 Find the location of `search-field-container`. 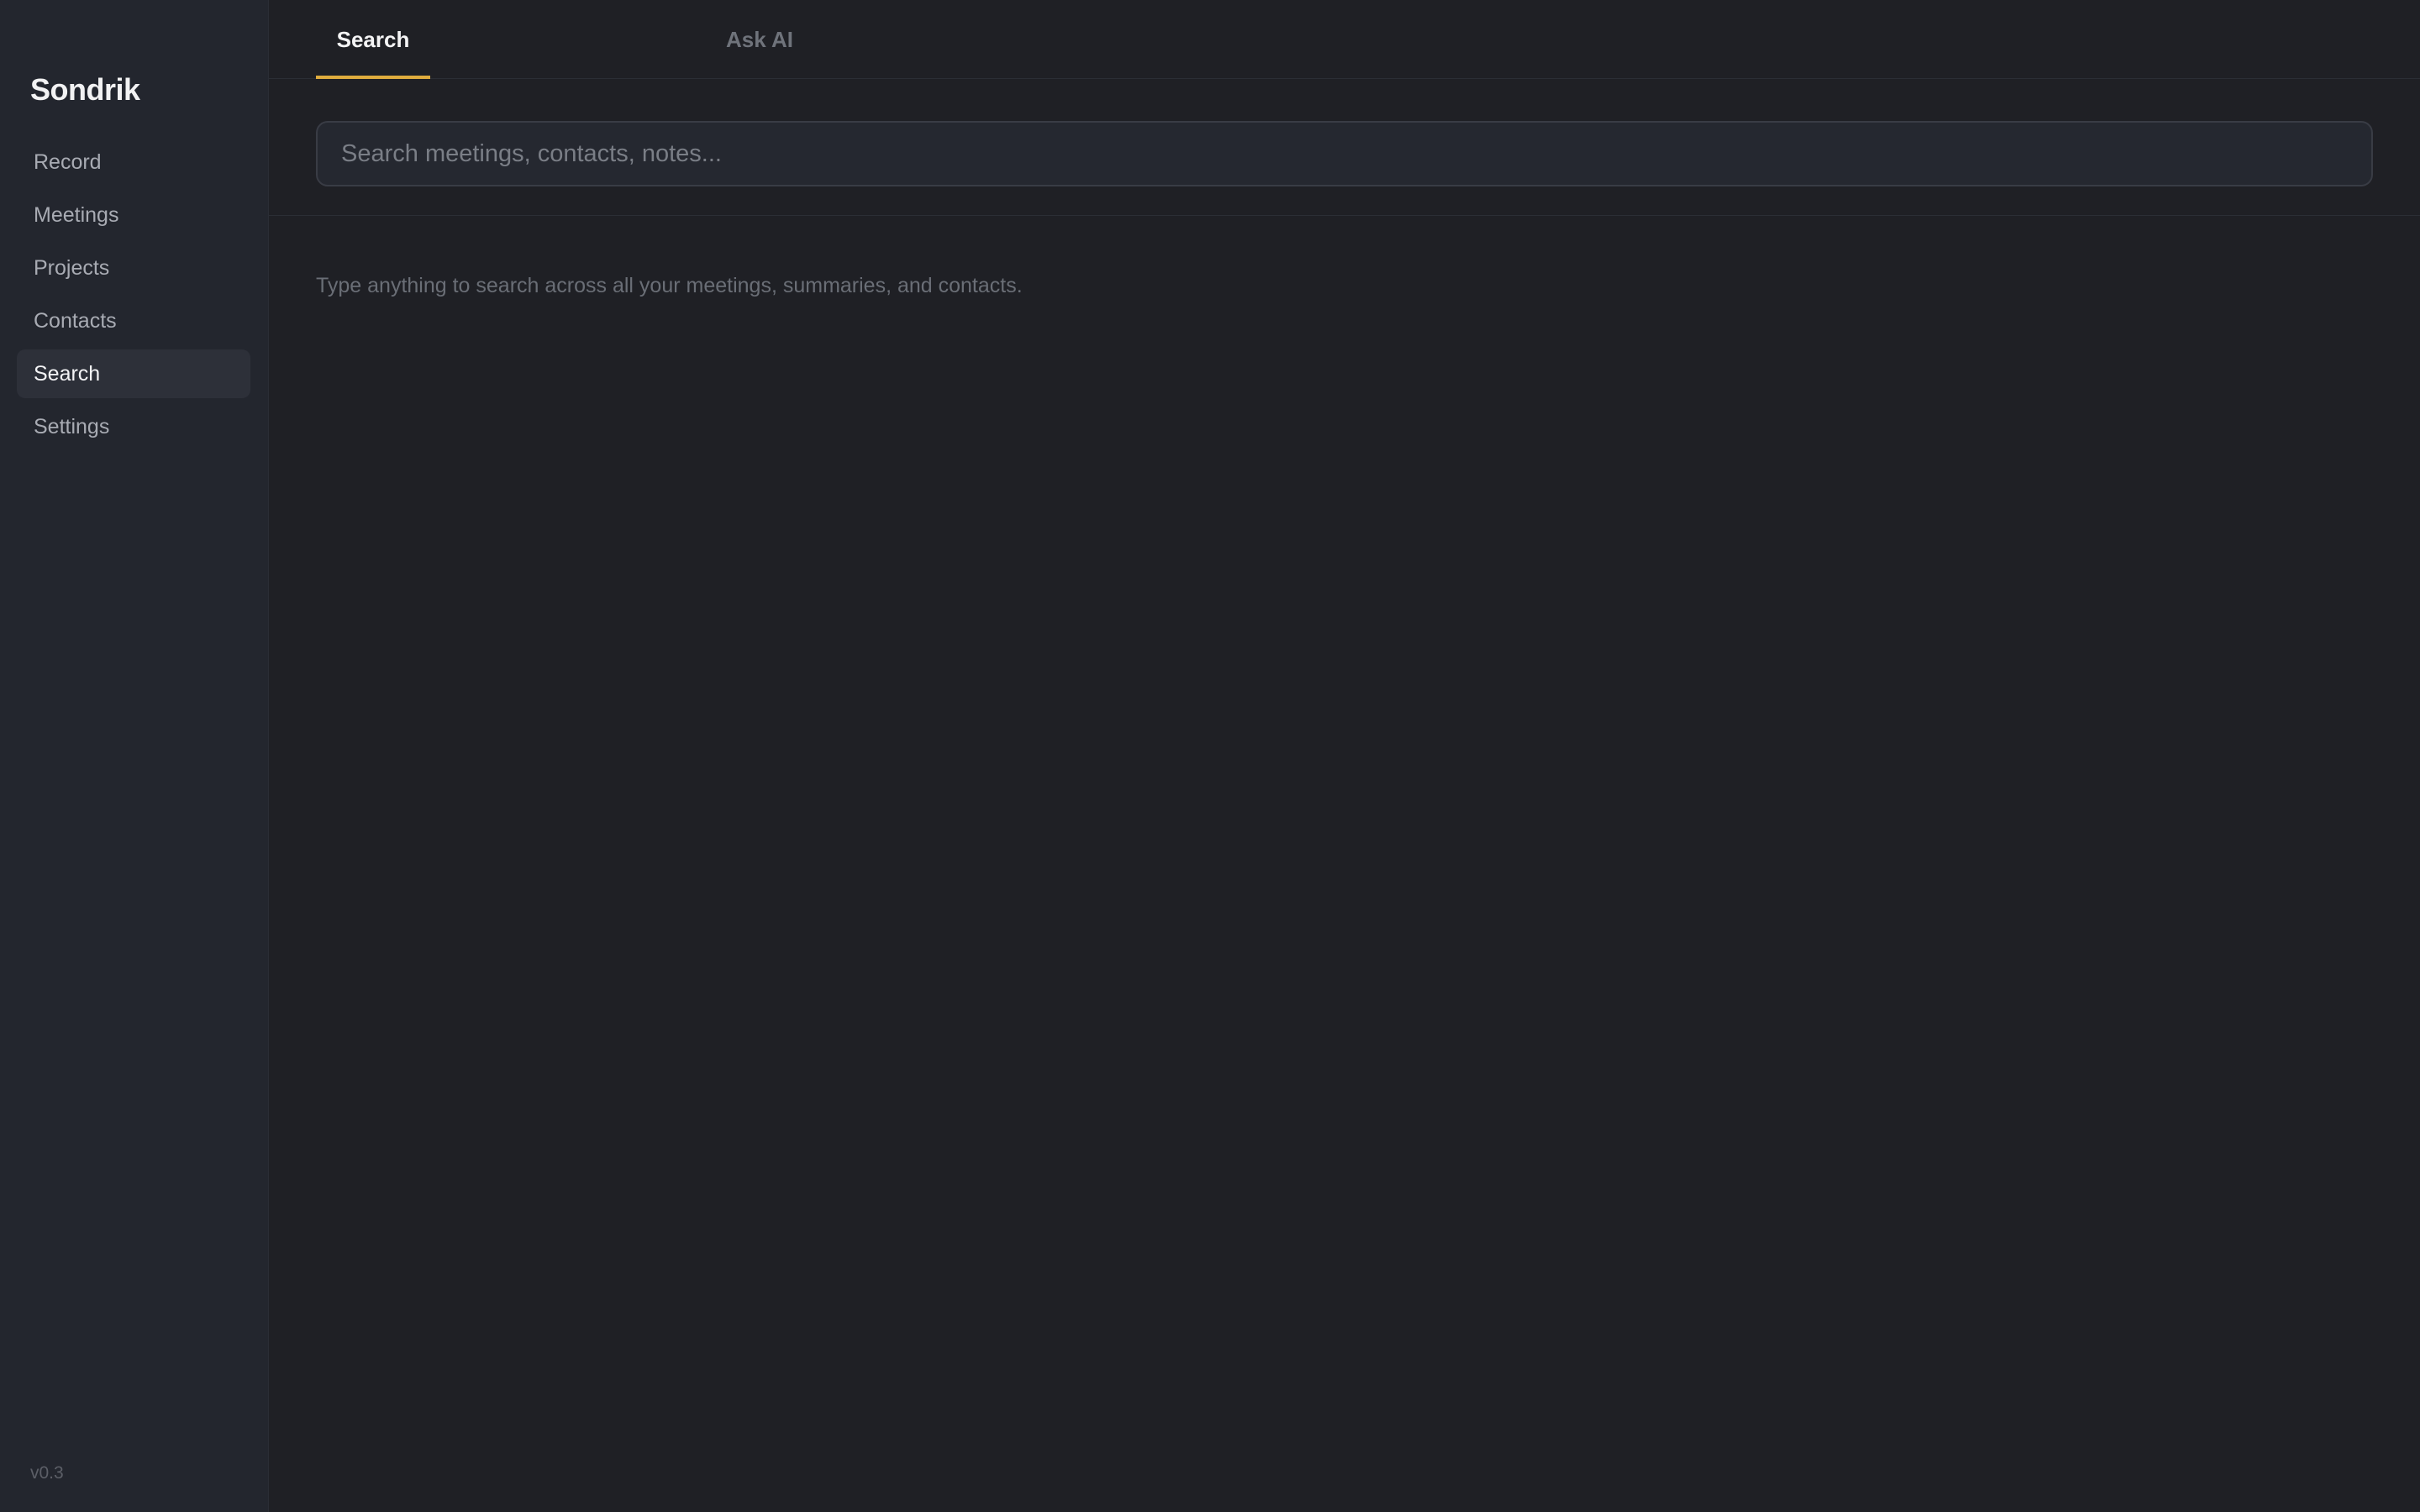

search-field-container is located at coordinates (1345, 153).